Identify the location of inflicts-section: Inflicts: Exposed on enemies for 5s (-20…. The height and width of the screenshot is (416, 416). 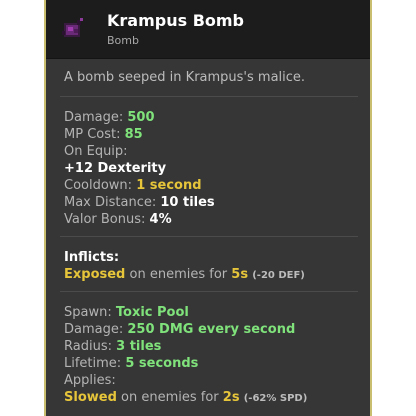
(184, 266).